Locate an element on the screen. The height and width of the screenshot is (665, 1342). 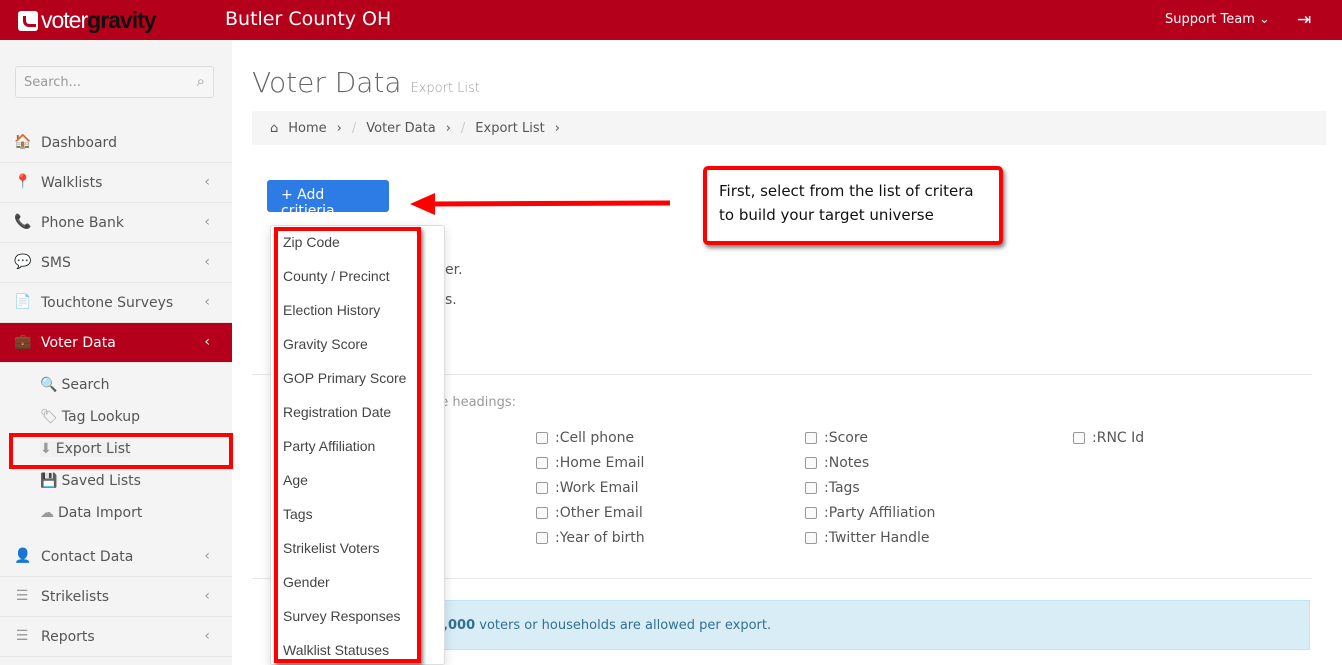
phone-bank-icon: 📞 is located at coordinates (23, 222).